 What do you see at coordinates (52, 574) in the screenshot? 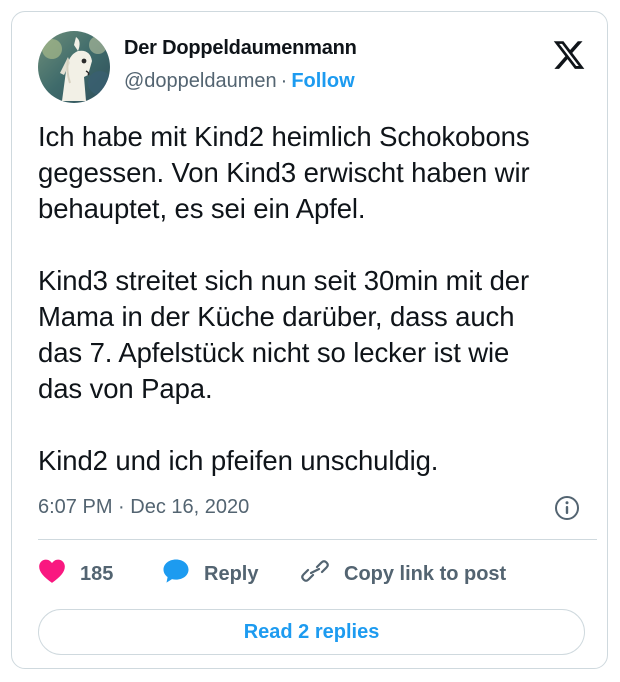
I see `heart-icon` at bounding box center [52, 574].